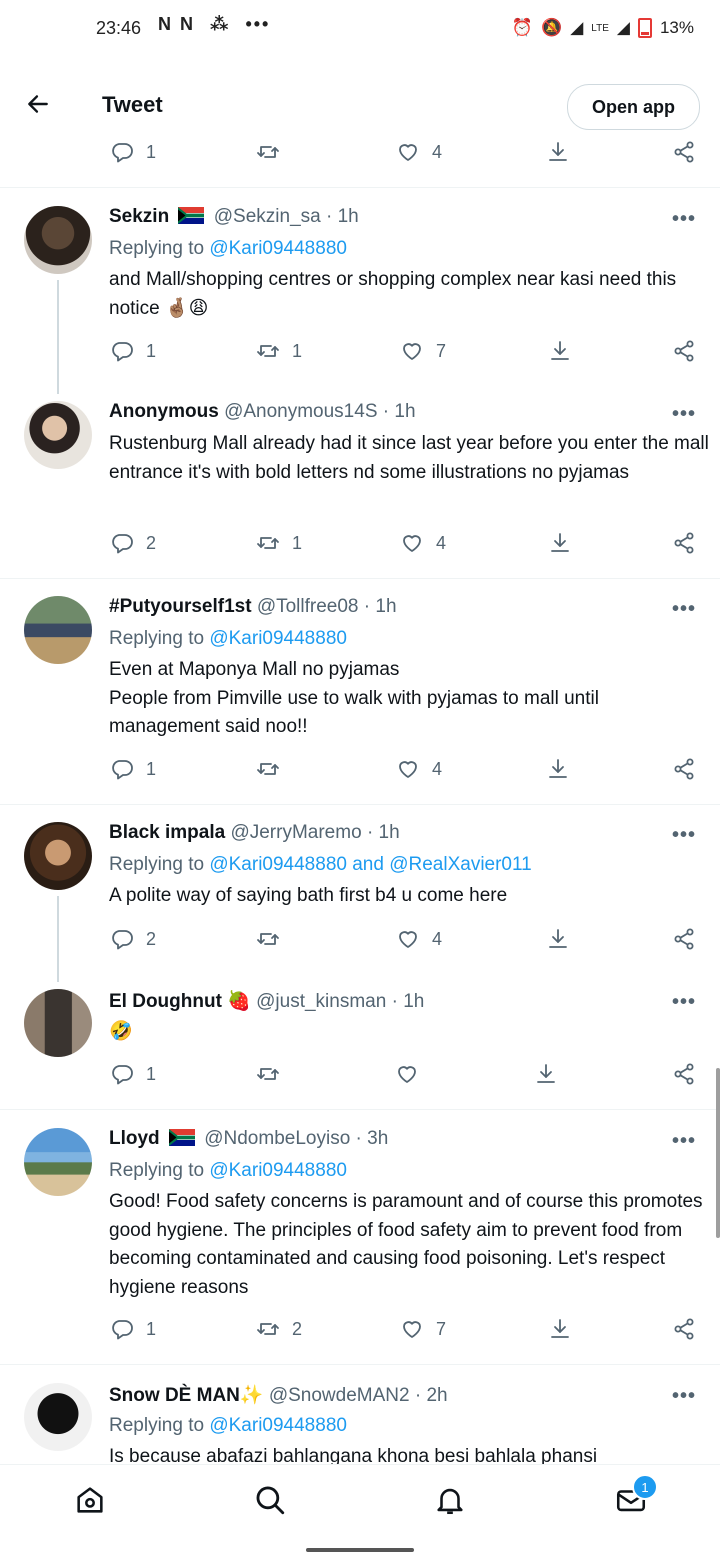  What do you see at coordinates (413, 1074) in the screenshot?
I see `like-button` at bounding box center [413, 1074].